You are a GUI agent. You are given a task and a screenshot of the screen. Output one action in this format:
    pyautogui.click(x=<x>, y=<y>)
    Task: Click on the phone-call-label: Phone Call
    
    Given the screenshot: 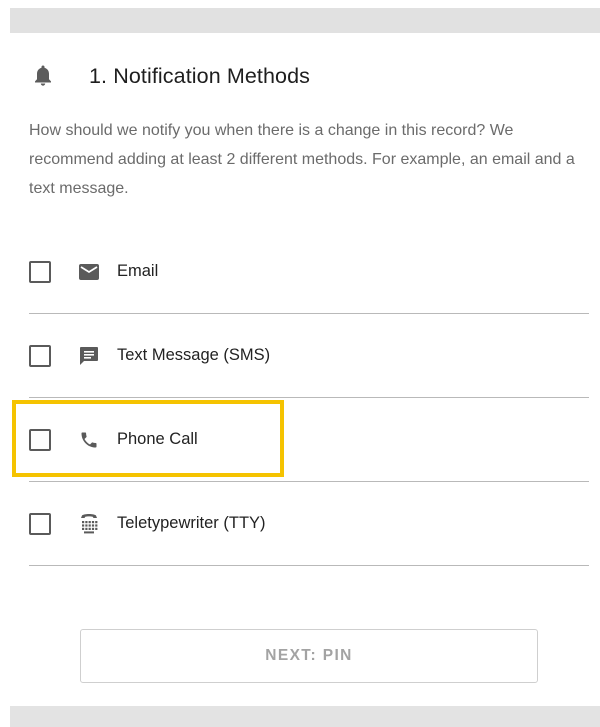 What is the action you would take?
    pyautogui.click(x=157, y=439)
    